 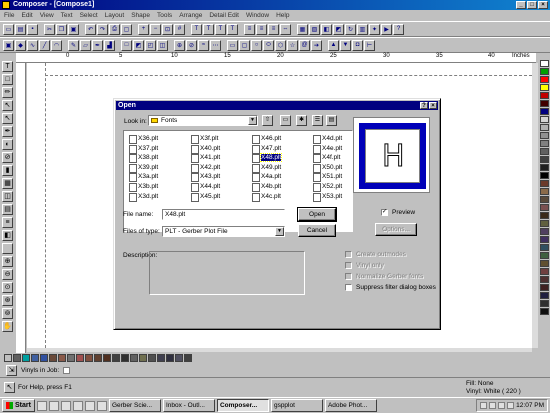 What do you see at coordinates (11, 370) in the screenshot?
I see `vinyl-tool-icon: ⇲` at bounding box center [11, 370].